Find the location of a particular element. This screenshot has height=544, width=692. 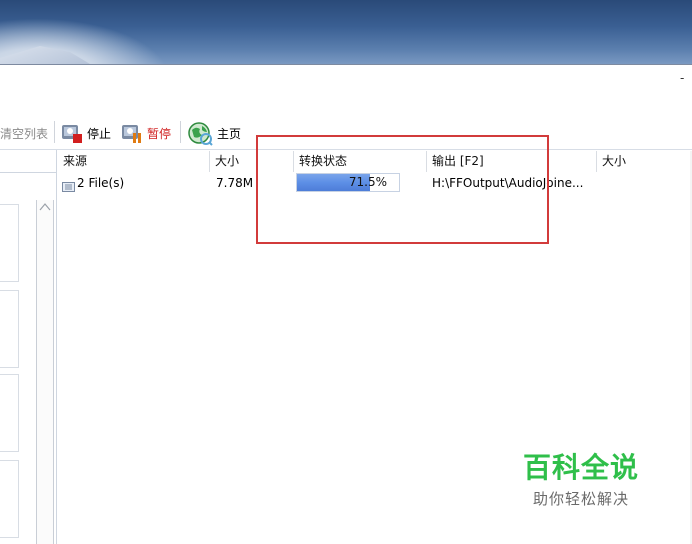

highlight-annotation-box is located at coordinates (402, 189).